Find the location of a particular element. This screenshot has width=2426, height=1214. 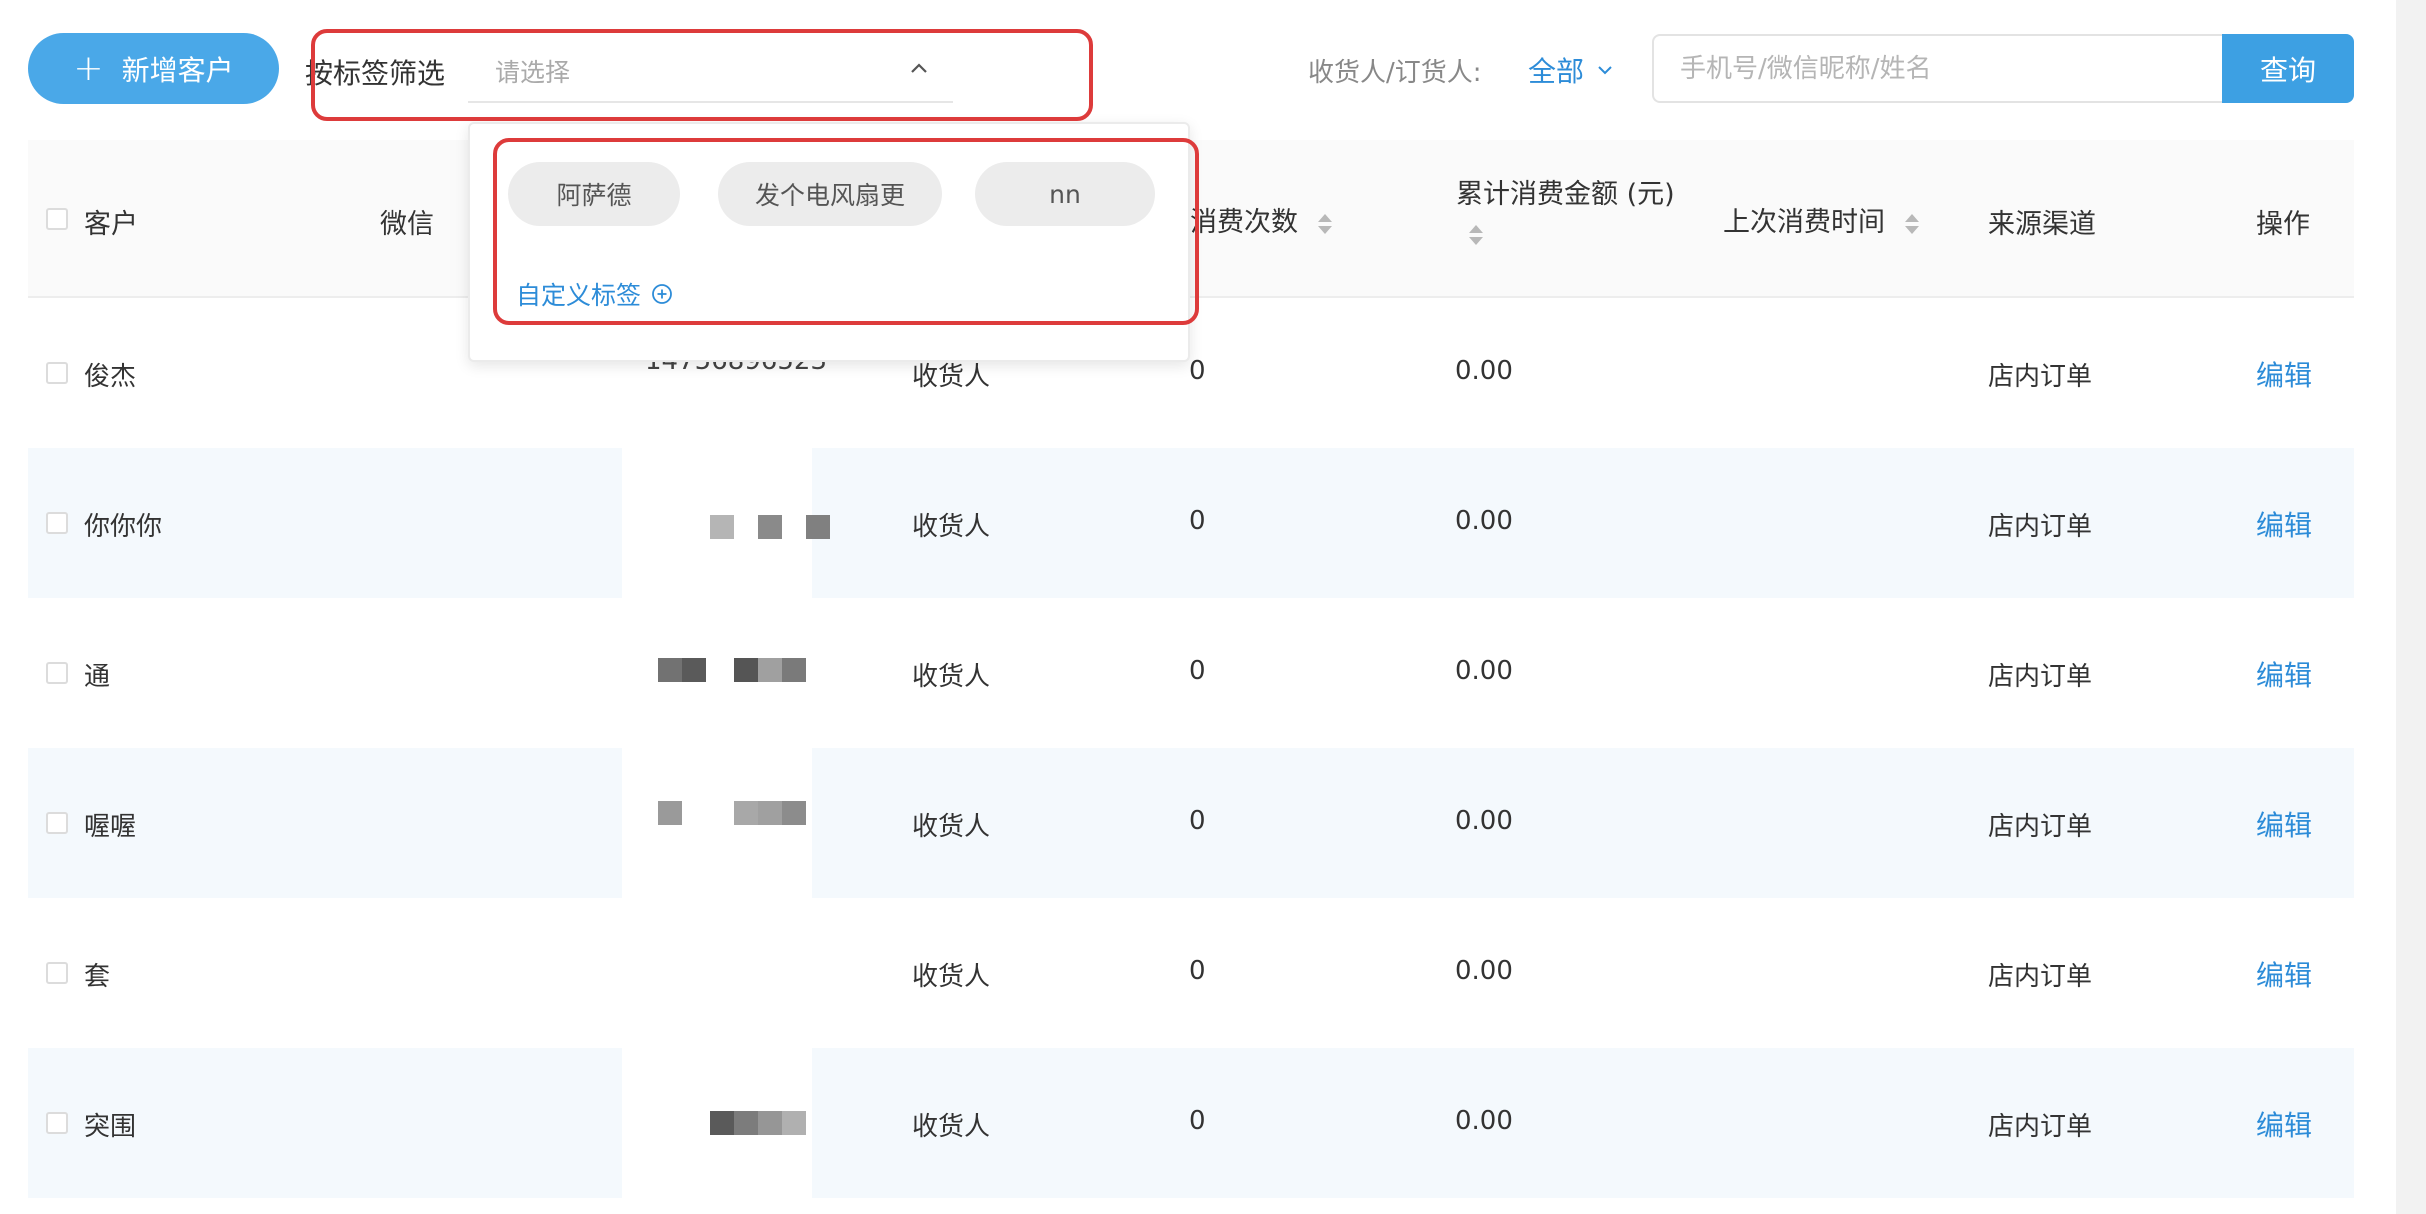

tag-option: 阿萨德 is located at coordinates (594, 194).